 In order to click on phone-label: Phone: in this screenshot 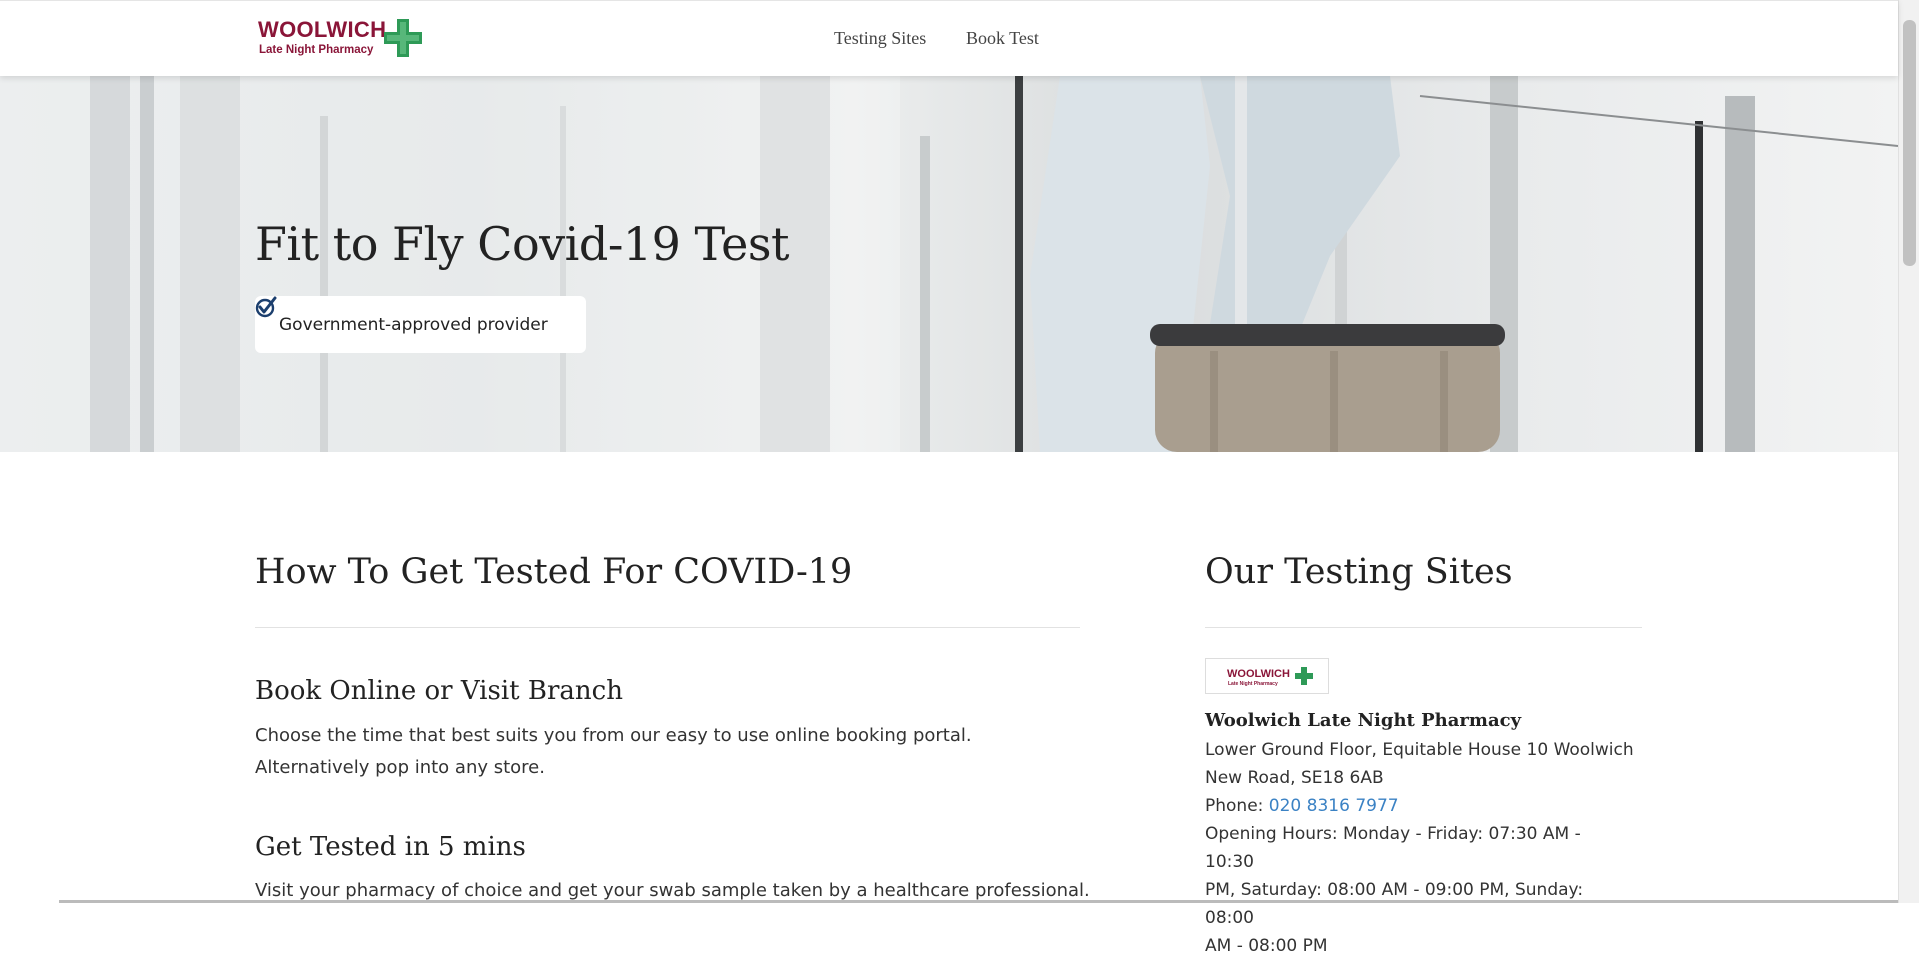, I will do `click(1234, 806)`.